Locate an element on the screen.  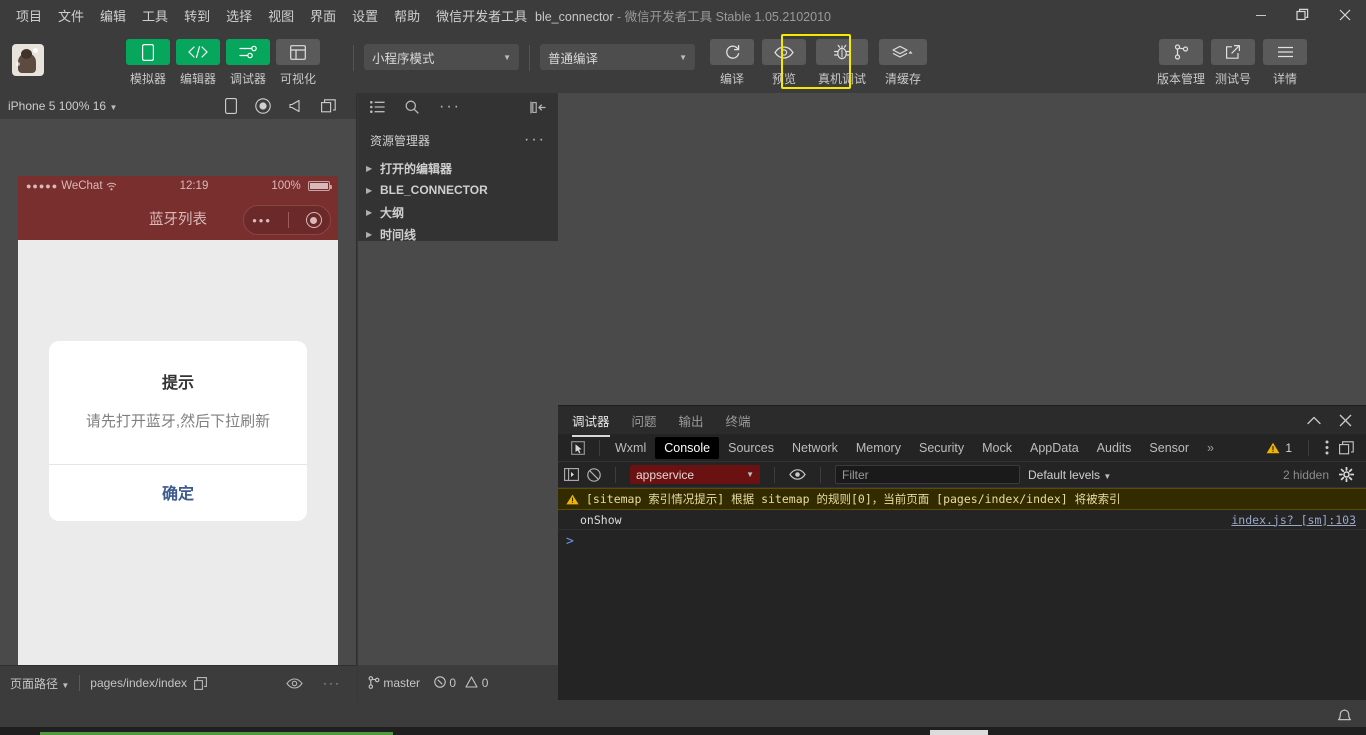
simulator-toggle-button: 模拟器 is located at coordinates (148, 63).